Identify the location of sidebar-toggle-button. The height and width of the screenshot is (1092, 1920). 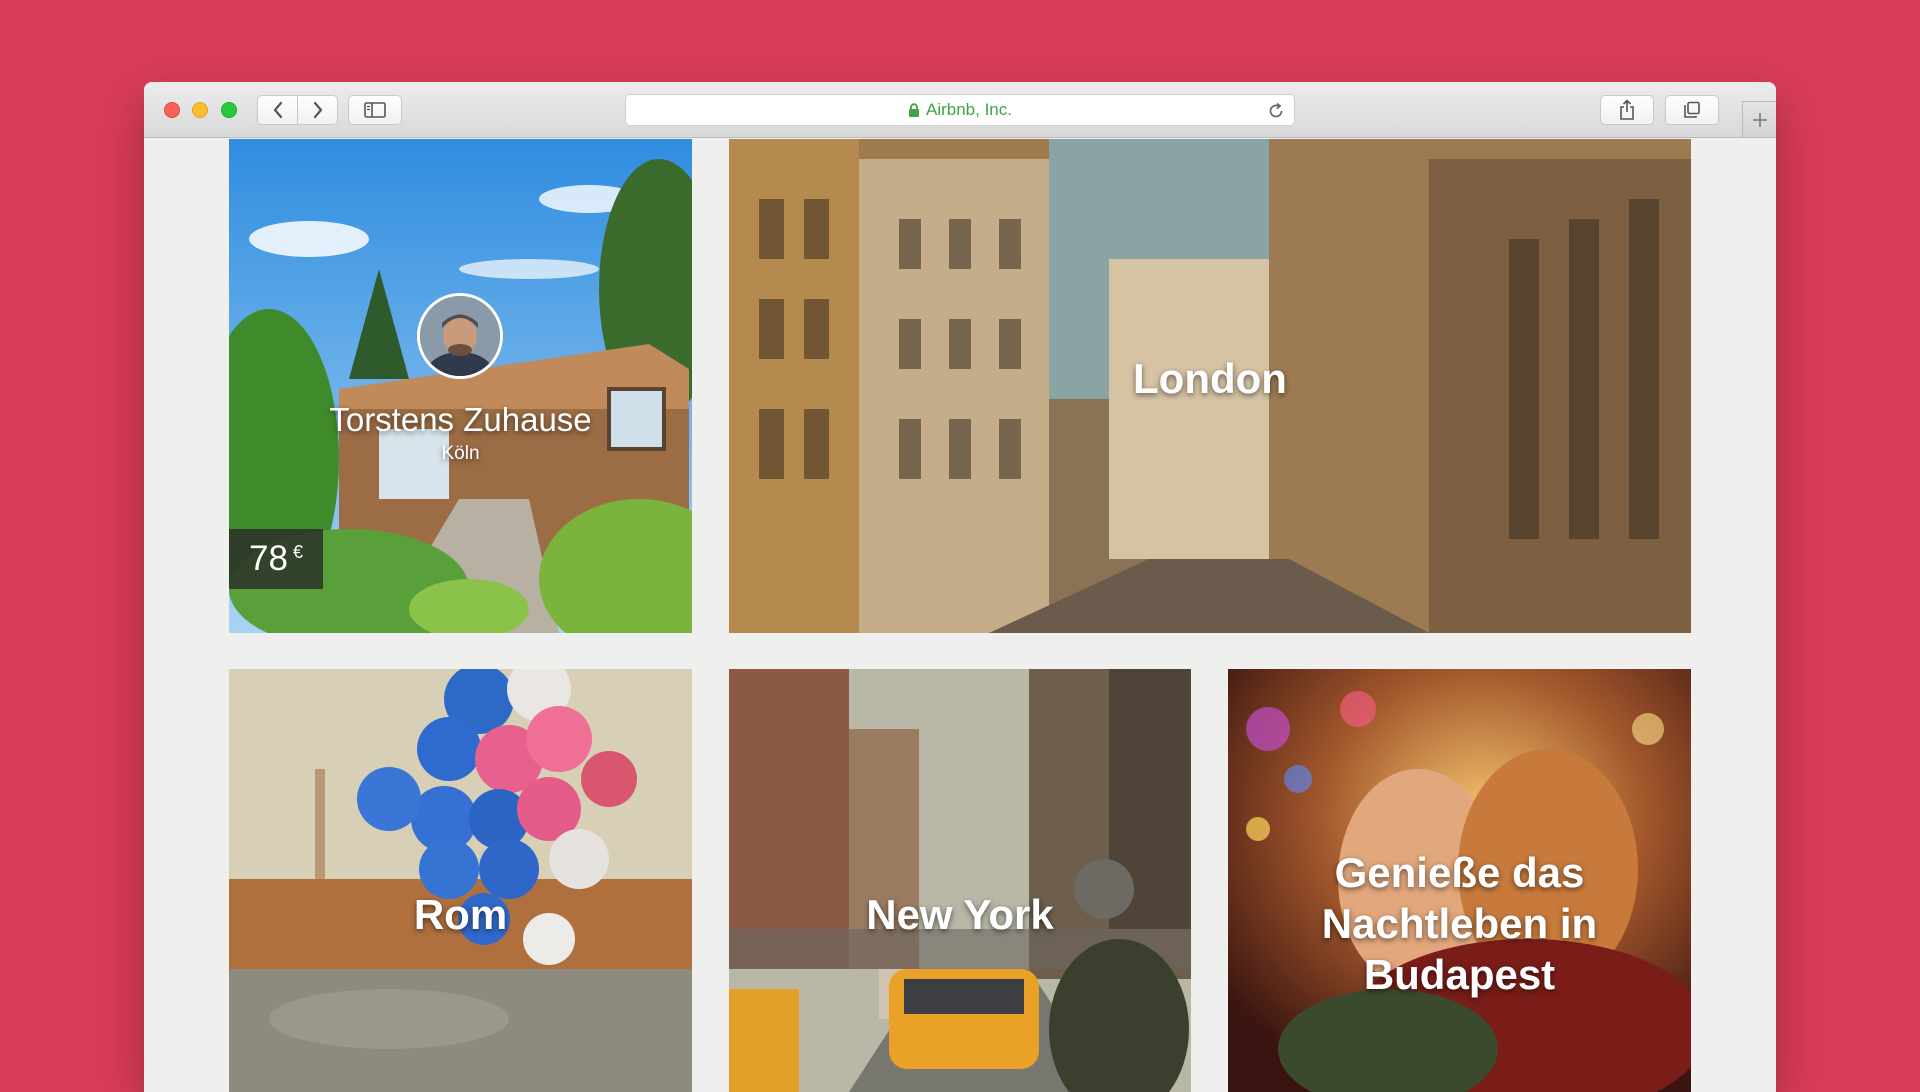
(375, 110).